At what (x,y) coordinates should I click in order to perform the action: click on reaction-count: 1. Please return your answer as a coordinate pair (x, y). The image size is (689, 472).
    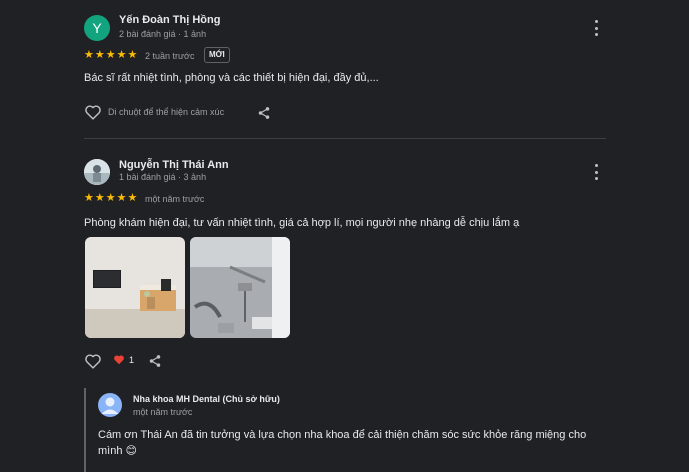
    Looking at the image, I should click on (132, 359).